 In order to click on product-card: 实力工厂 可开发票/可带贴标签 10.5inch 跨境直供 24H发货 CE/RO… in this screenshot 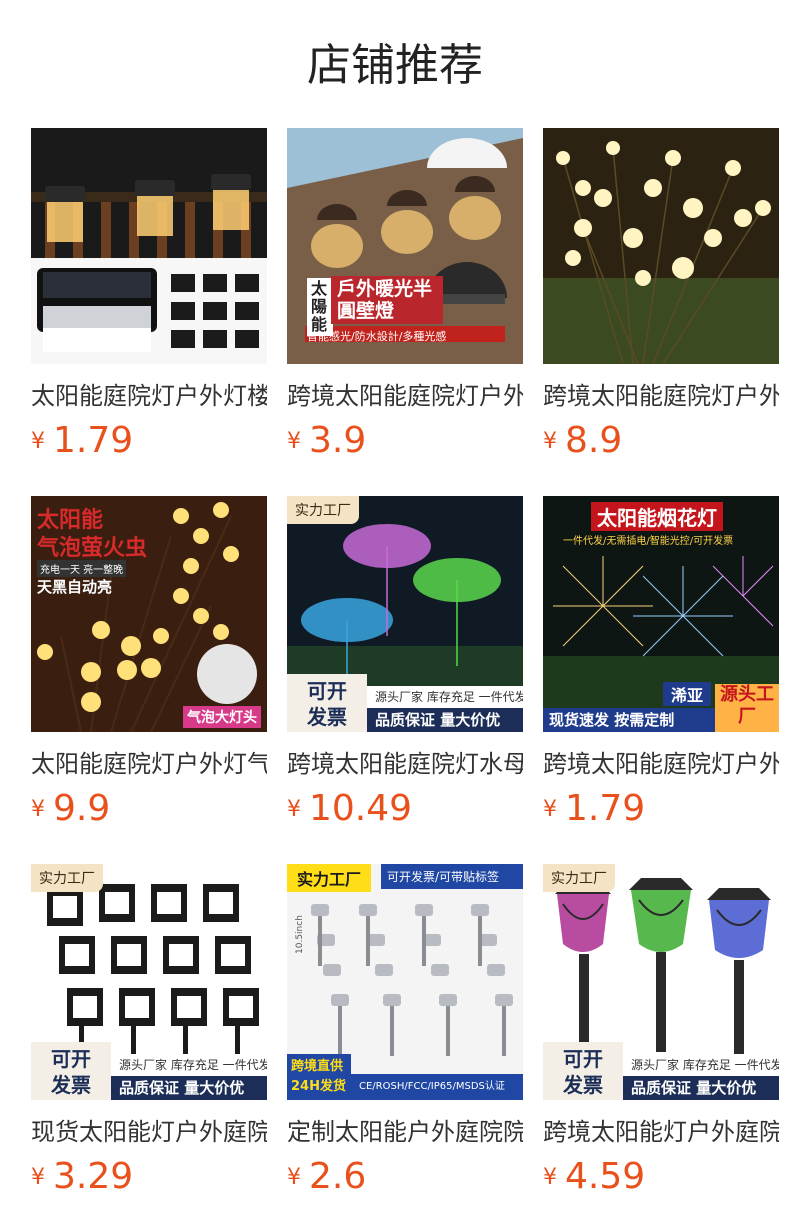, I will do `click(405, 1030)`.